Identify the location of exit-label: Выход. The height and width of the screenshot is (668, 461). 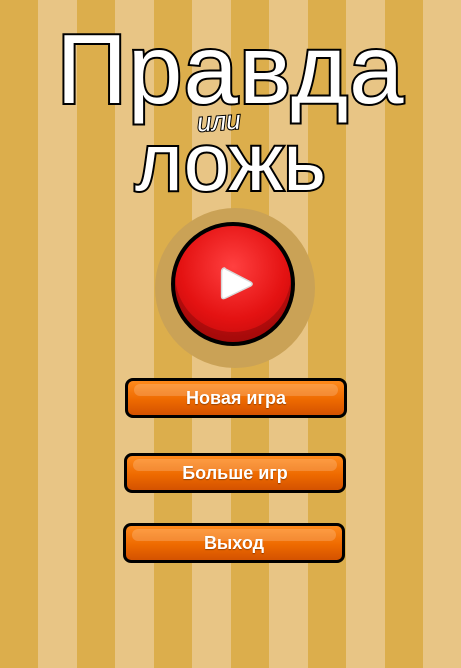
(234, 542).